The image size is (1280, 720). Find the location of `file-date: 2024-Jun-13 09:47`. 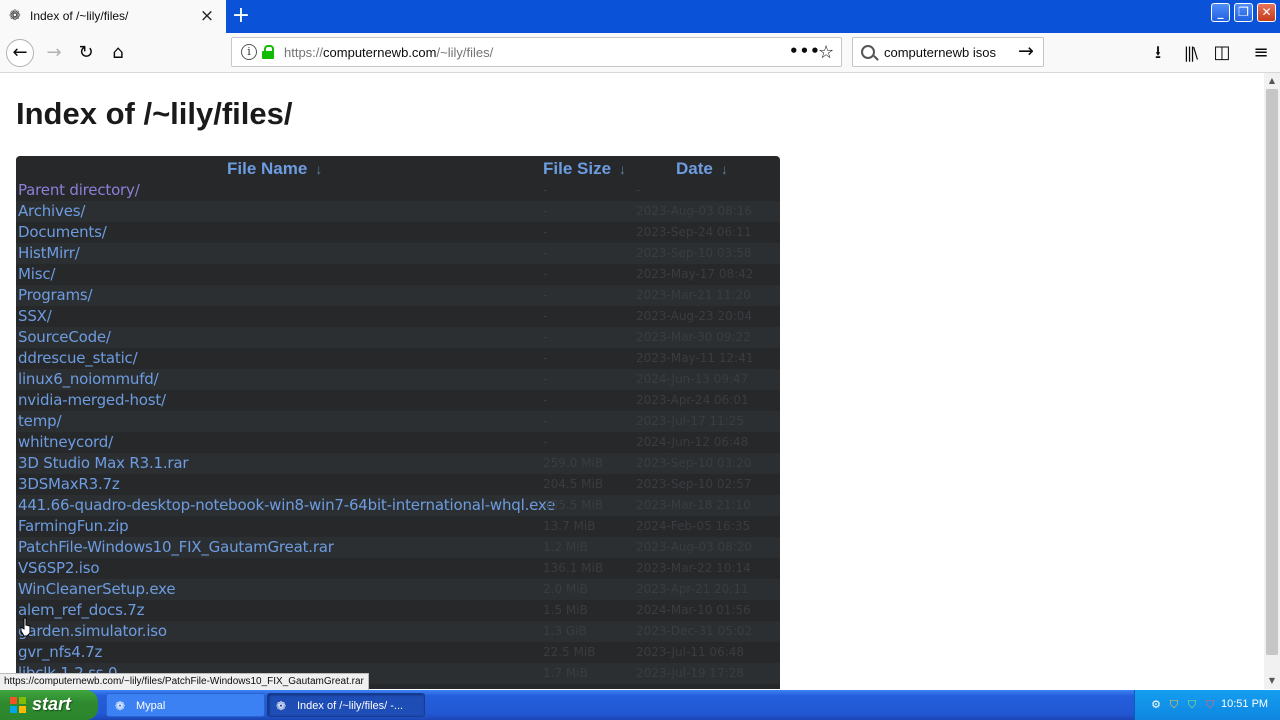

file-date: 2024-Jun-13 09:47 is located at coordinates (692, 379).